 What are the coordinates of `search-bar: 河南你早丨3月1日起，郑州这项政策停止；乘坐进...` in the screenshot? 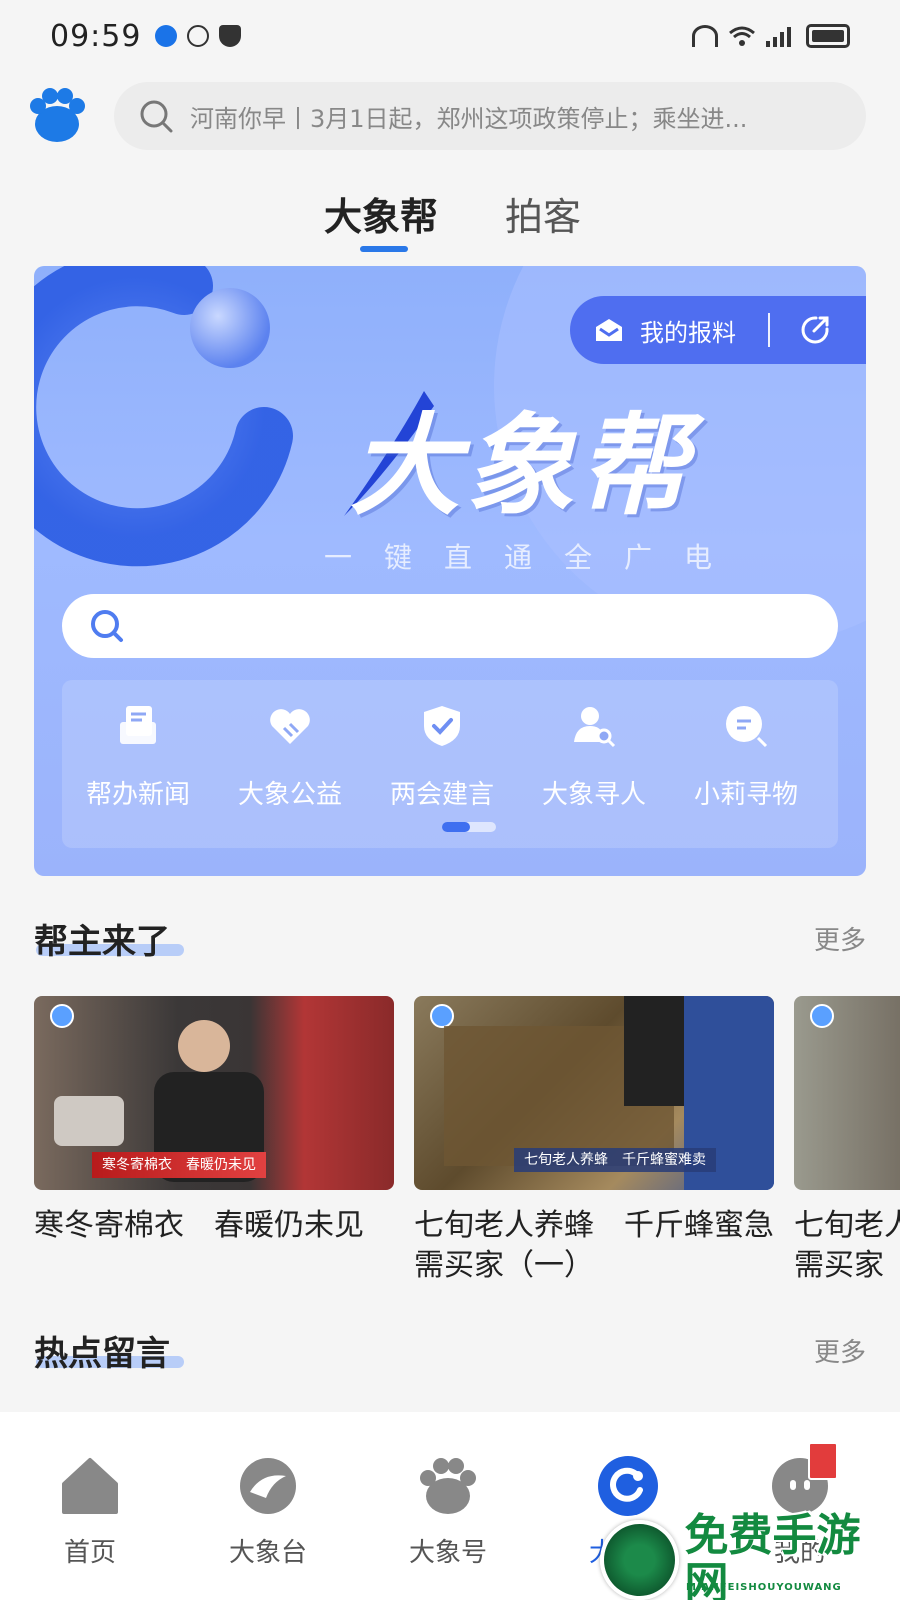 It's located at (490, 116).